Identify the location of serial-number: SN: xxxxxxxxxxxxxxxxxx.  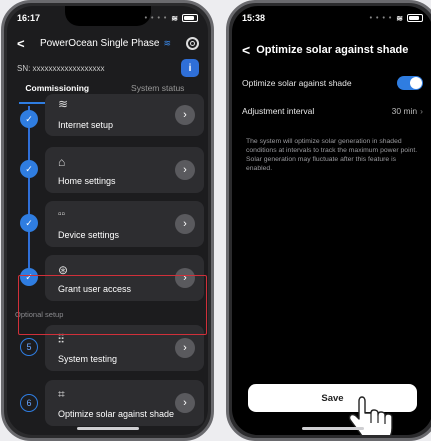
(61, 68).